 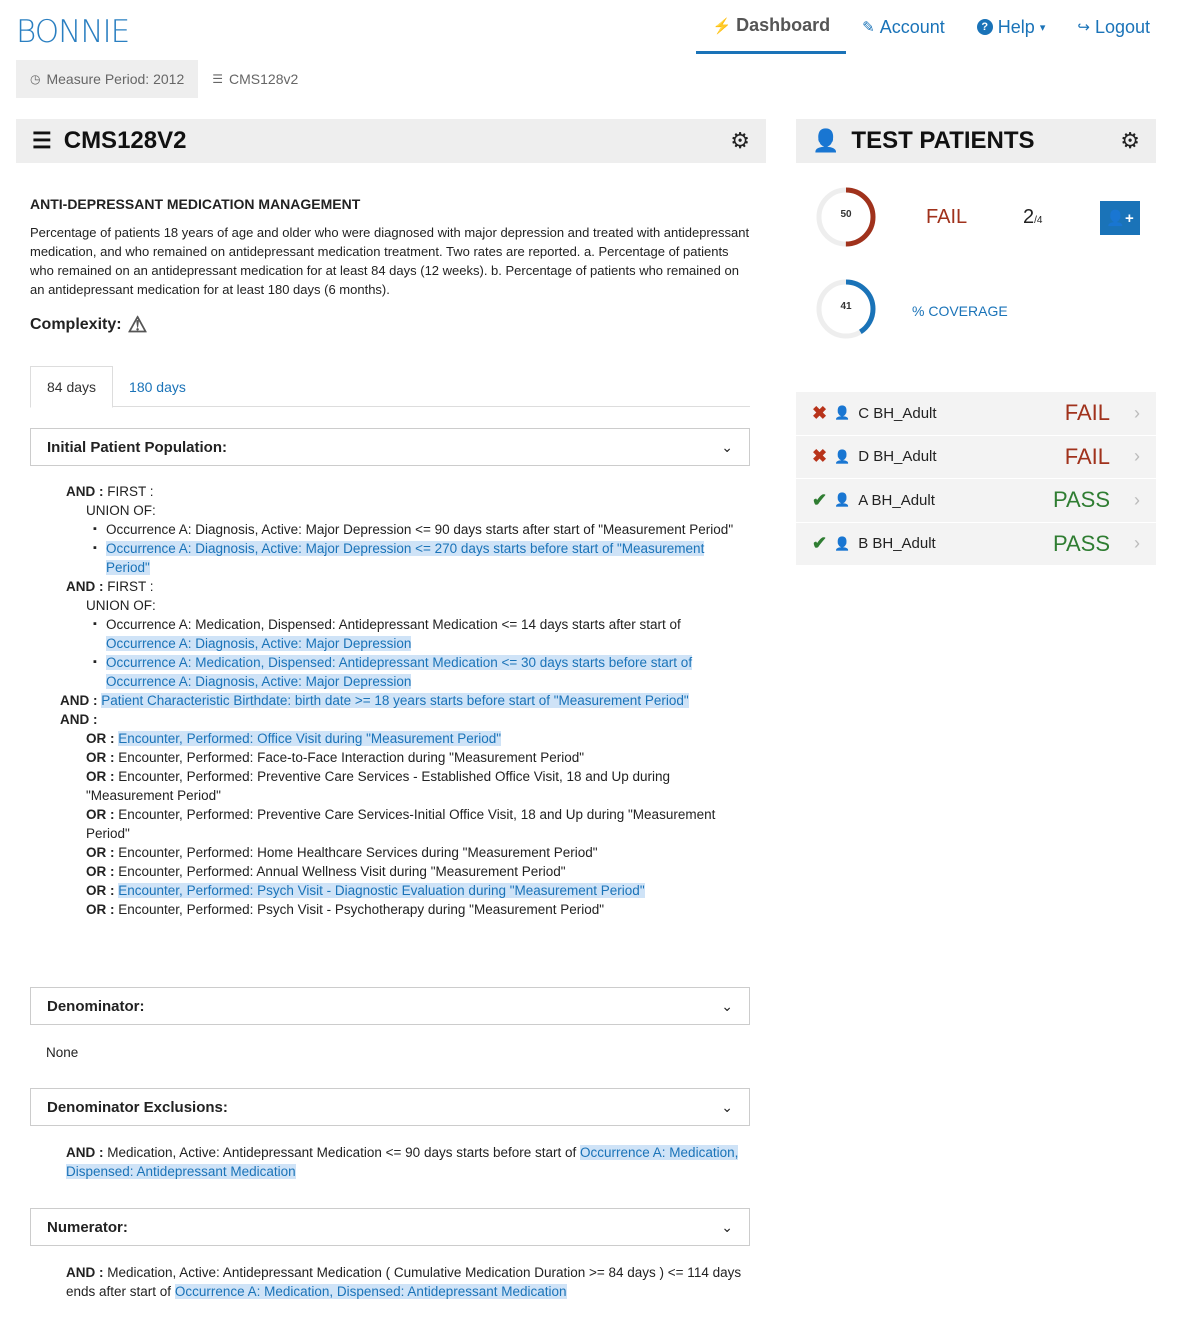 What do you see at coordinates (35, 79) in the screenshot?
I see `clock-icon: ◷` at bounding box center [35, 79].